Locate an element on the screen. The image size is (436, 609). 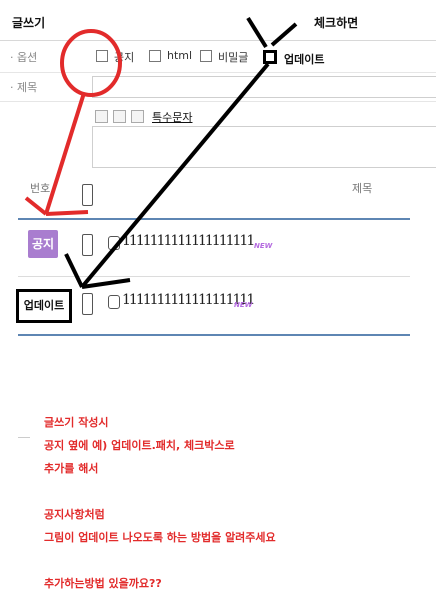
red-circle-annotation is located at coordinates (91, 63).